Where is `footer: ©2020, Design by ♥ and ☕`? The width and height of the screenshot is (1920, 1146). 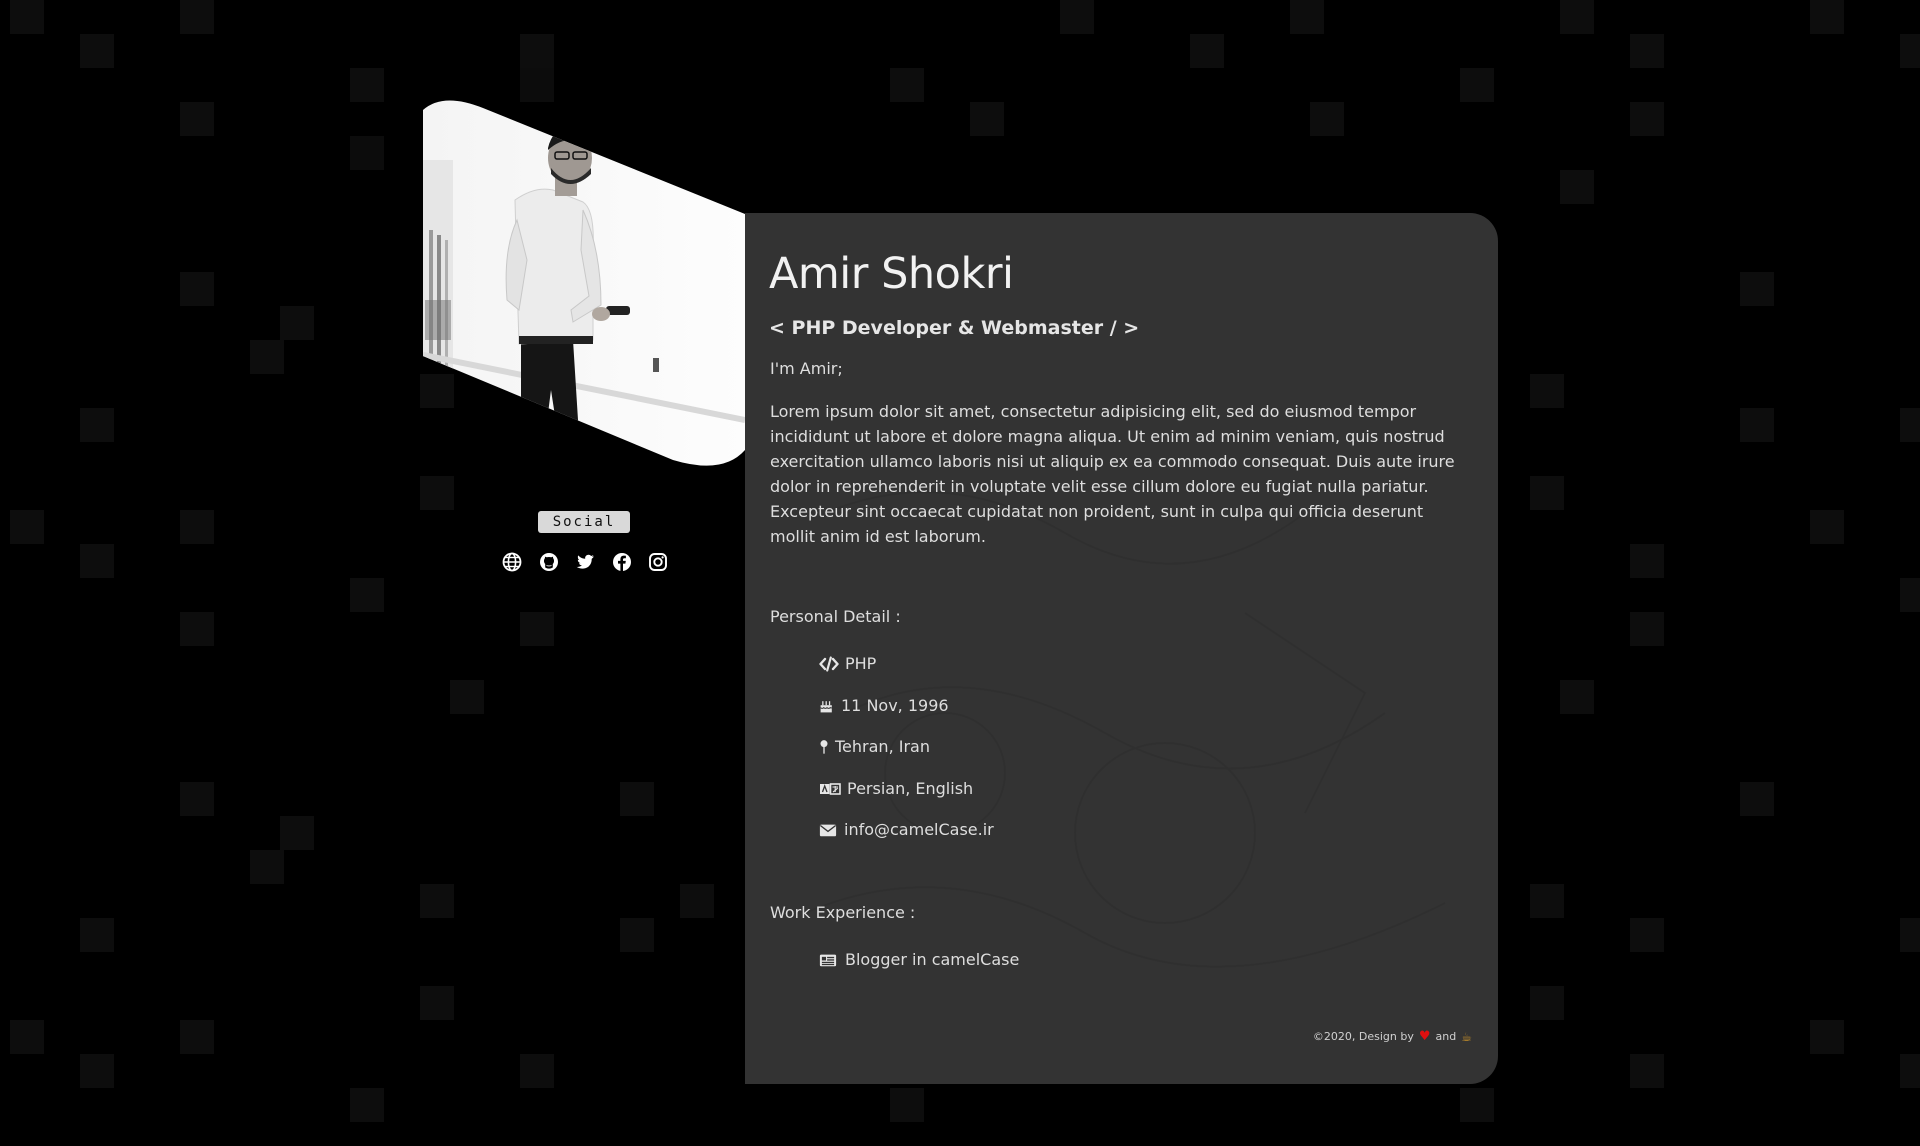 footer: ©2020, Design by ♥ and ☕ is located at coordinates (1392, 1036).